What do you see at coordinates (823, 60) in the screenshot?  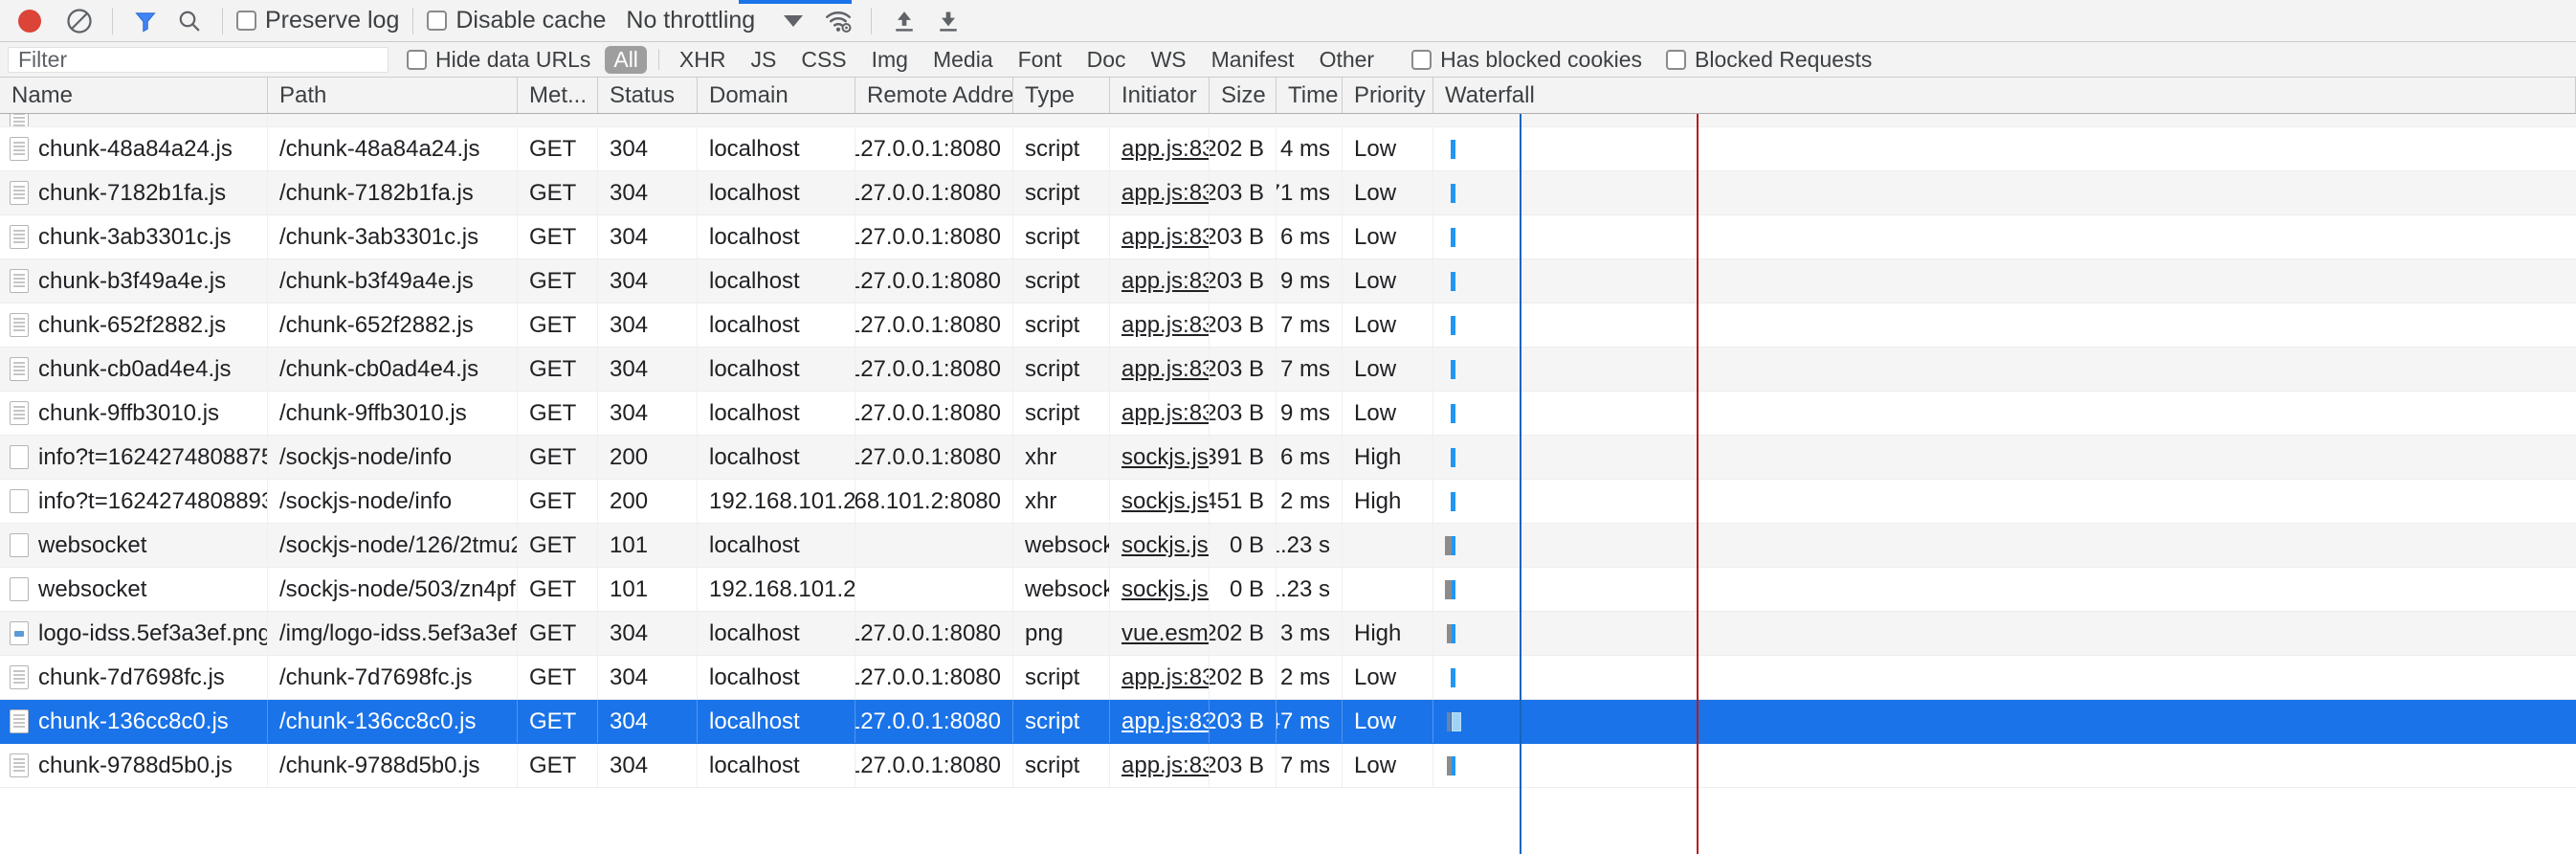 I see `filter-chip-css: CSS` at bounding box center [823, 60].